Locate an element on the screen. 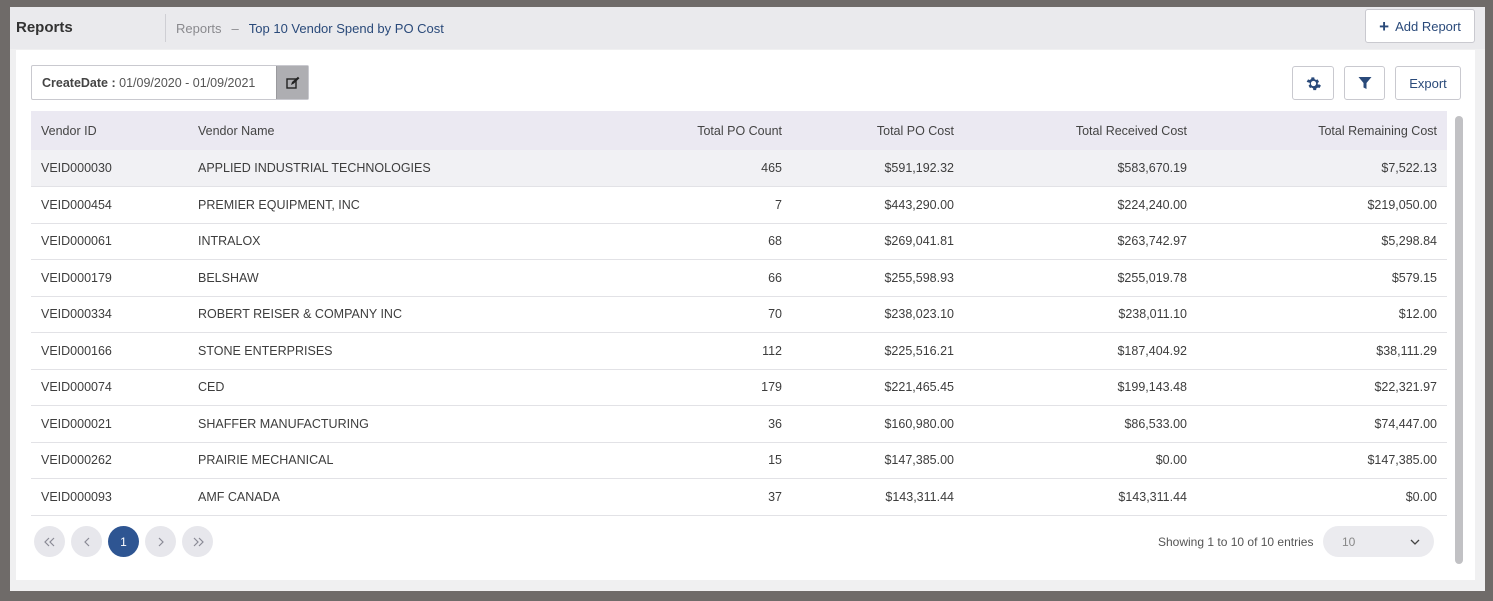  plus-icon: + is located at coordinates (1384, 26).